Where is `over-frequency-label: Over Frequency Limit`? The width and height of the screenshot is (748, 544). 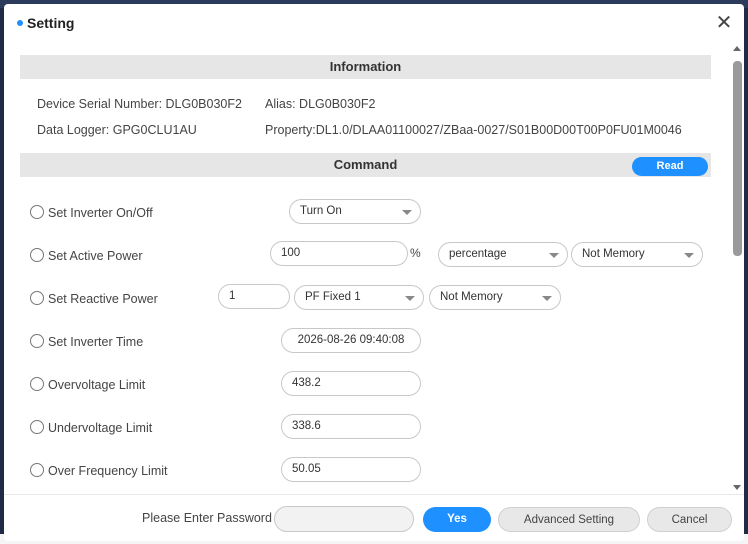 over-frequency-label: Over Frequency Limit is located at coordinates (108, 471).